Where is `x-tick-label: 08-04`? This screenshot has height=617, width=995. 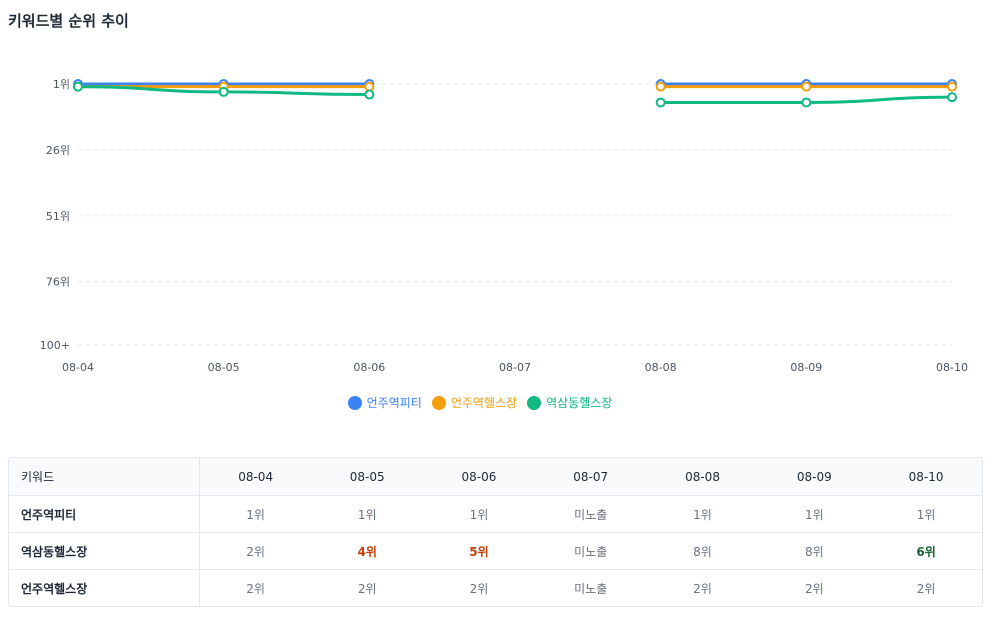
x-tick-label: 08-04 is located at coordinates (78, 367).